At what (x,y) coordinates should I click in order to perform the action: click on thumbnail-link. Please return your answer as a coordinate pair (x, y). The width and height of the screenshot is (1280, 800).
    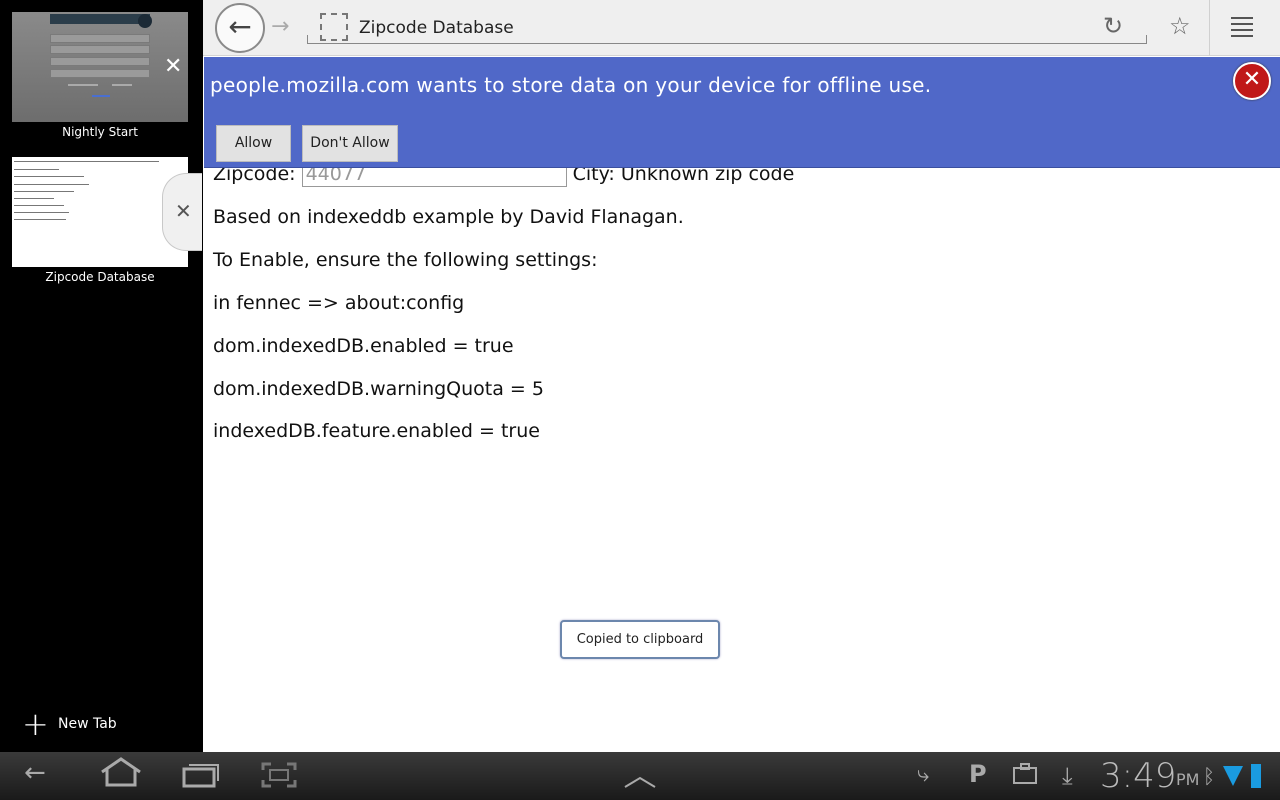
    Looking at the image, I should click on (101, 96).